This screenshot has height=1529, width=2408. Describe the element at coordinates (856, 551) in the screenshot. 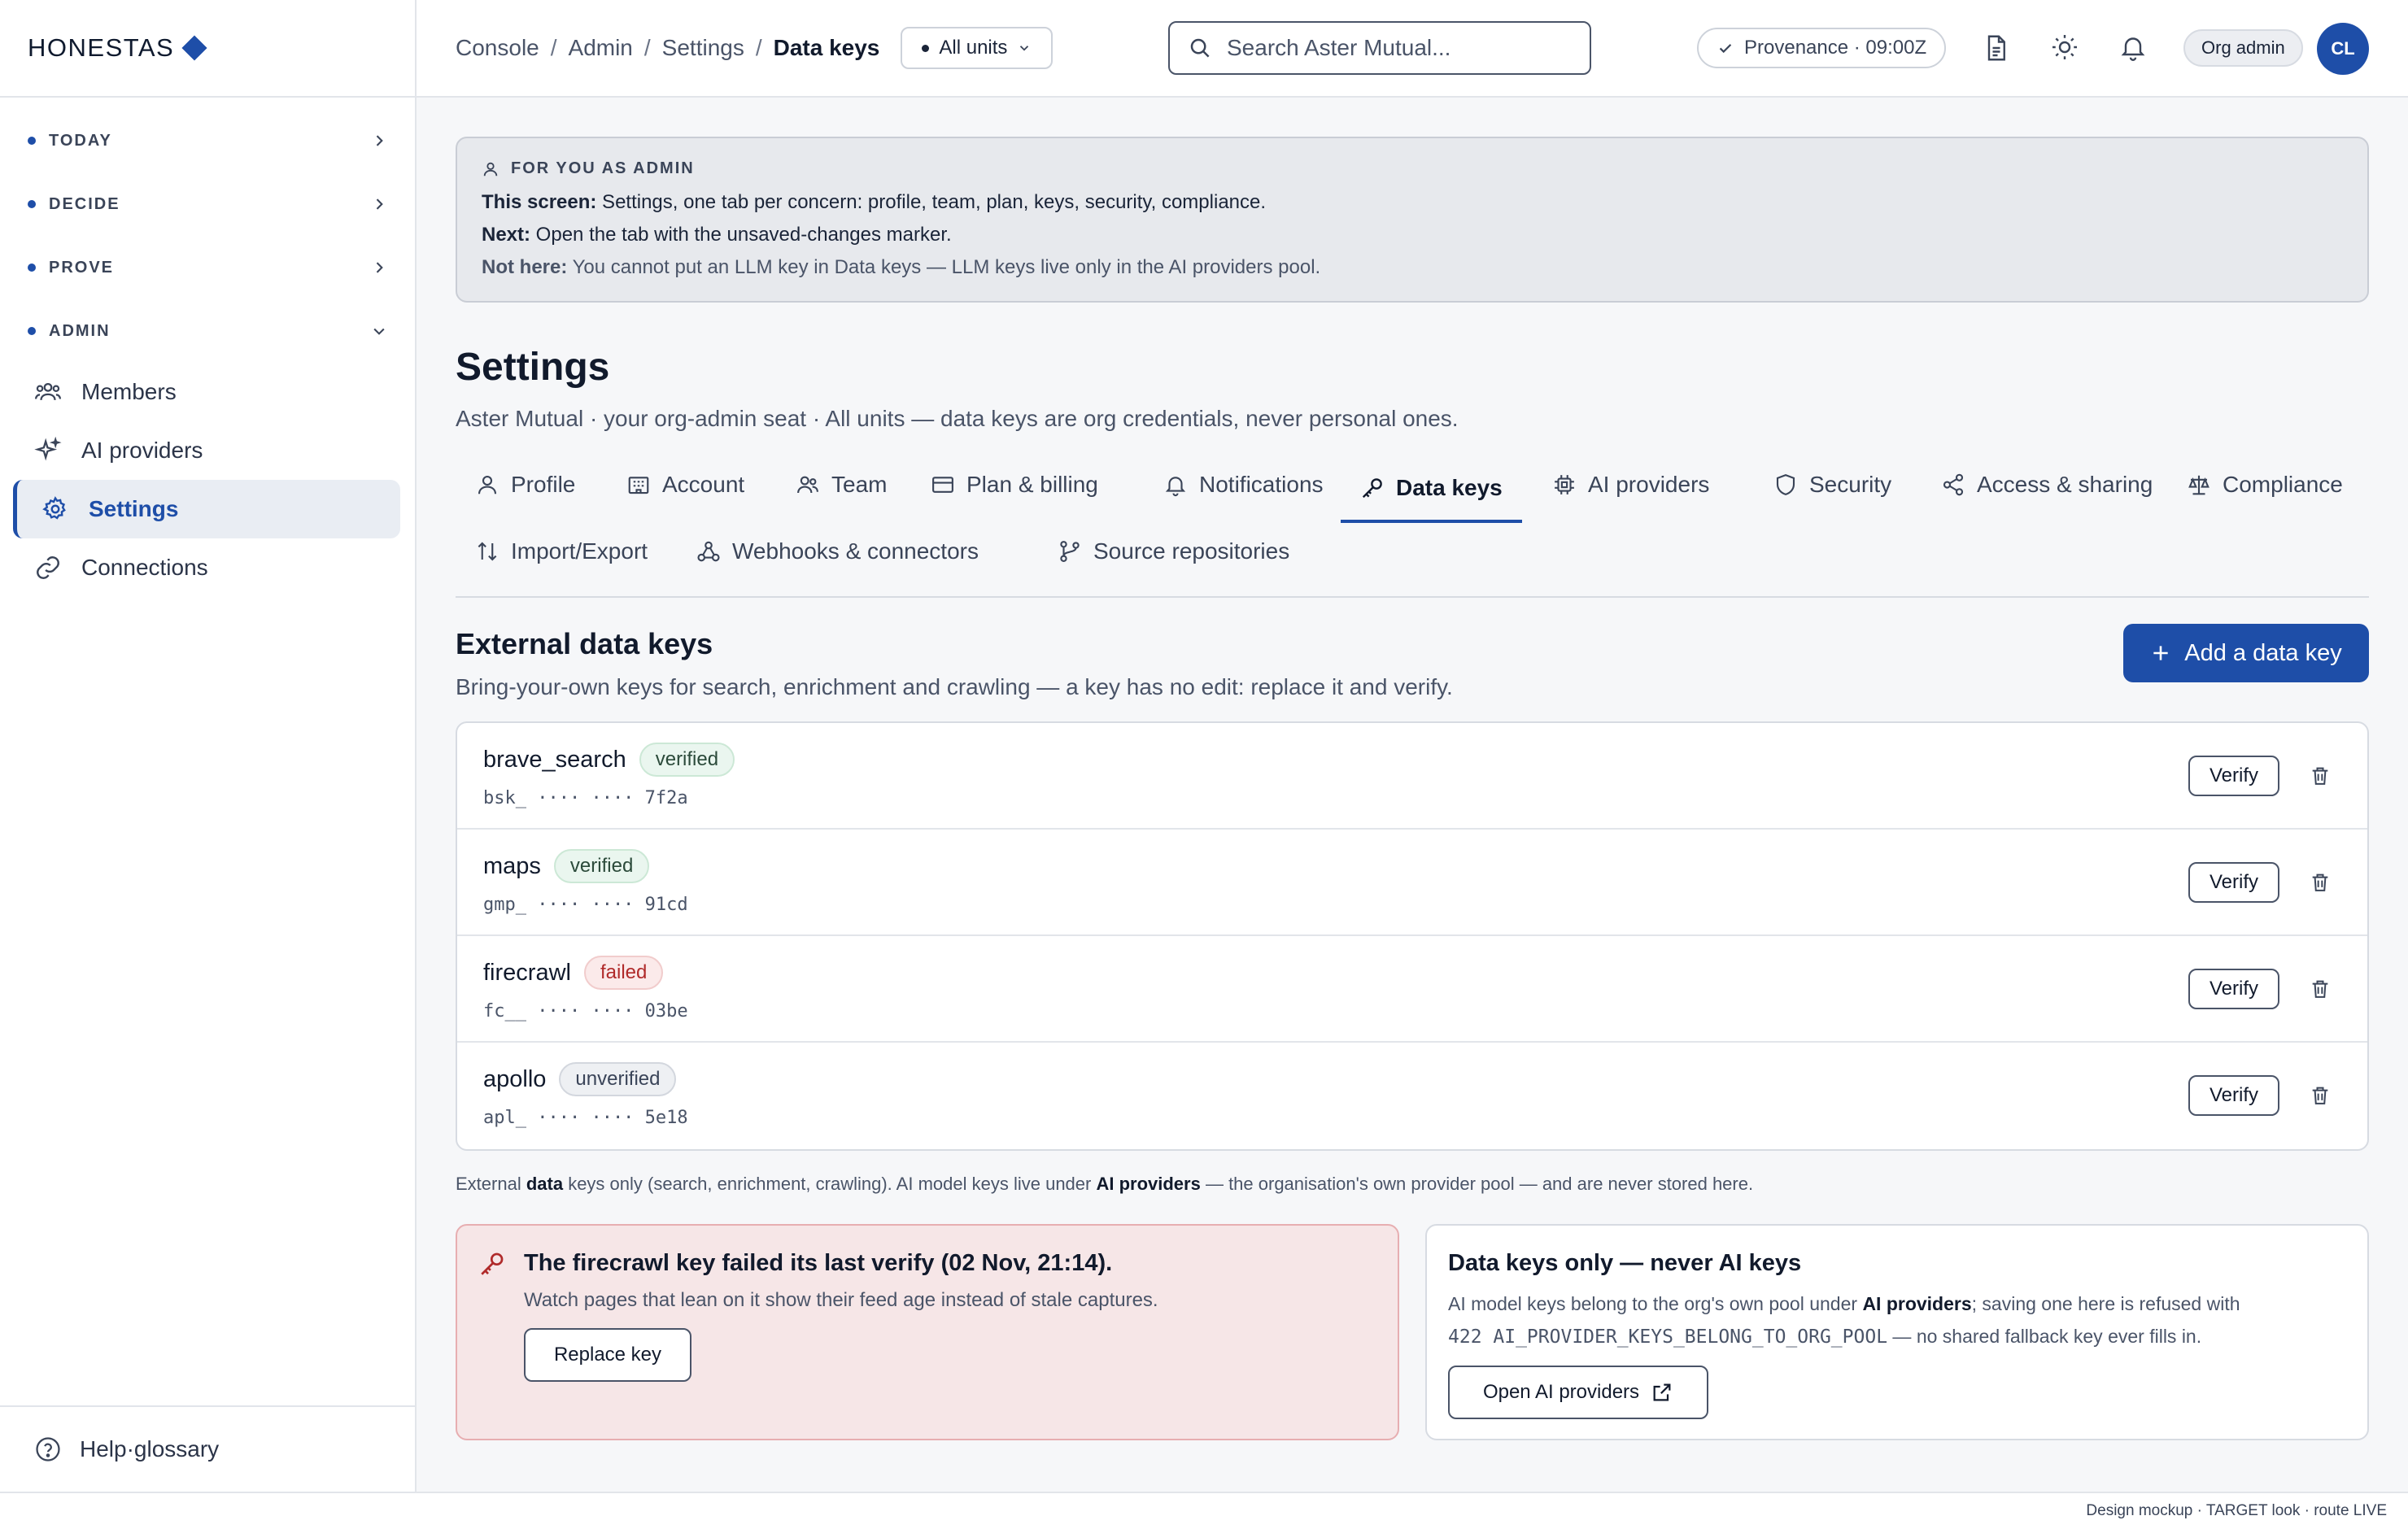

I see `tab-label: Webhooks & connectors` at that location.